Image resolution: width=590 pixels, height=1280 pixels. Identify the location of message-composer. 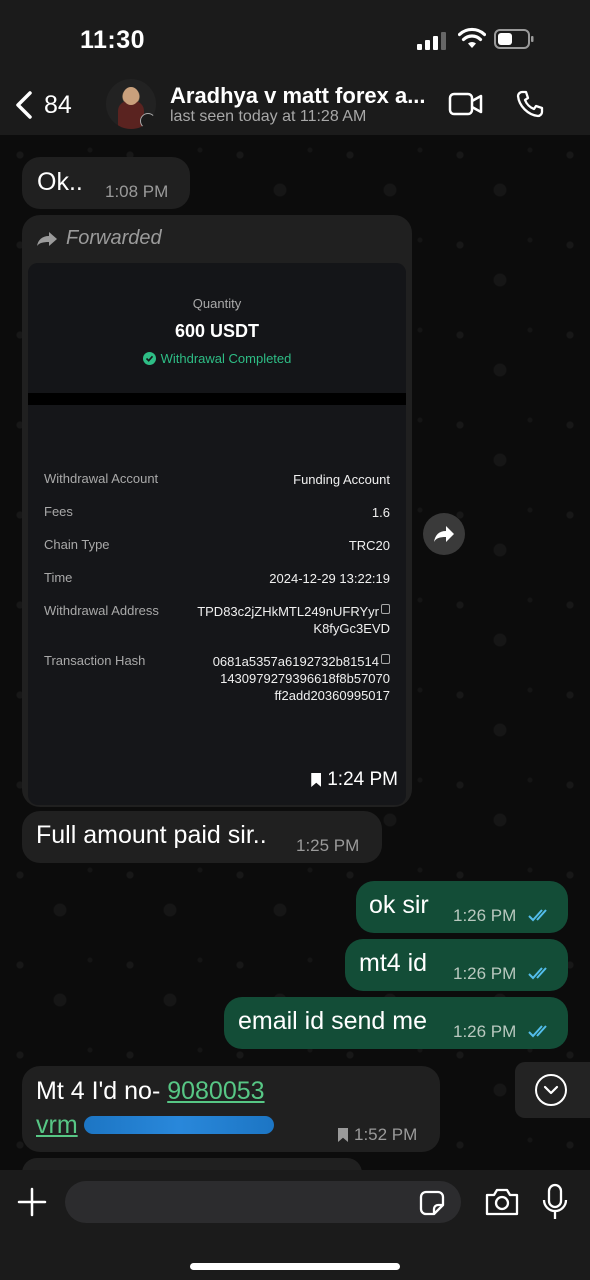
(295, 1225).